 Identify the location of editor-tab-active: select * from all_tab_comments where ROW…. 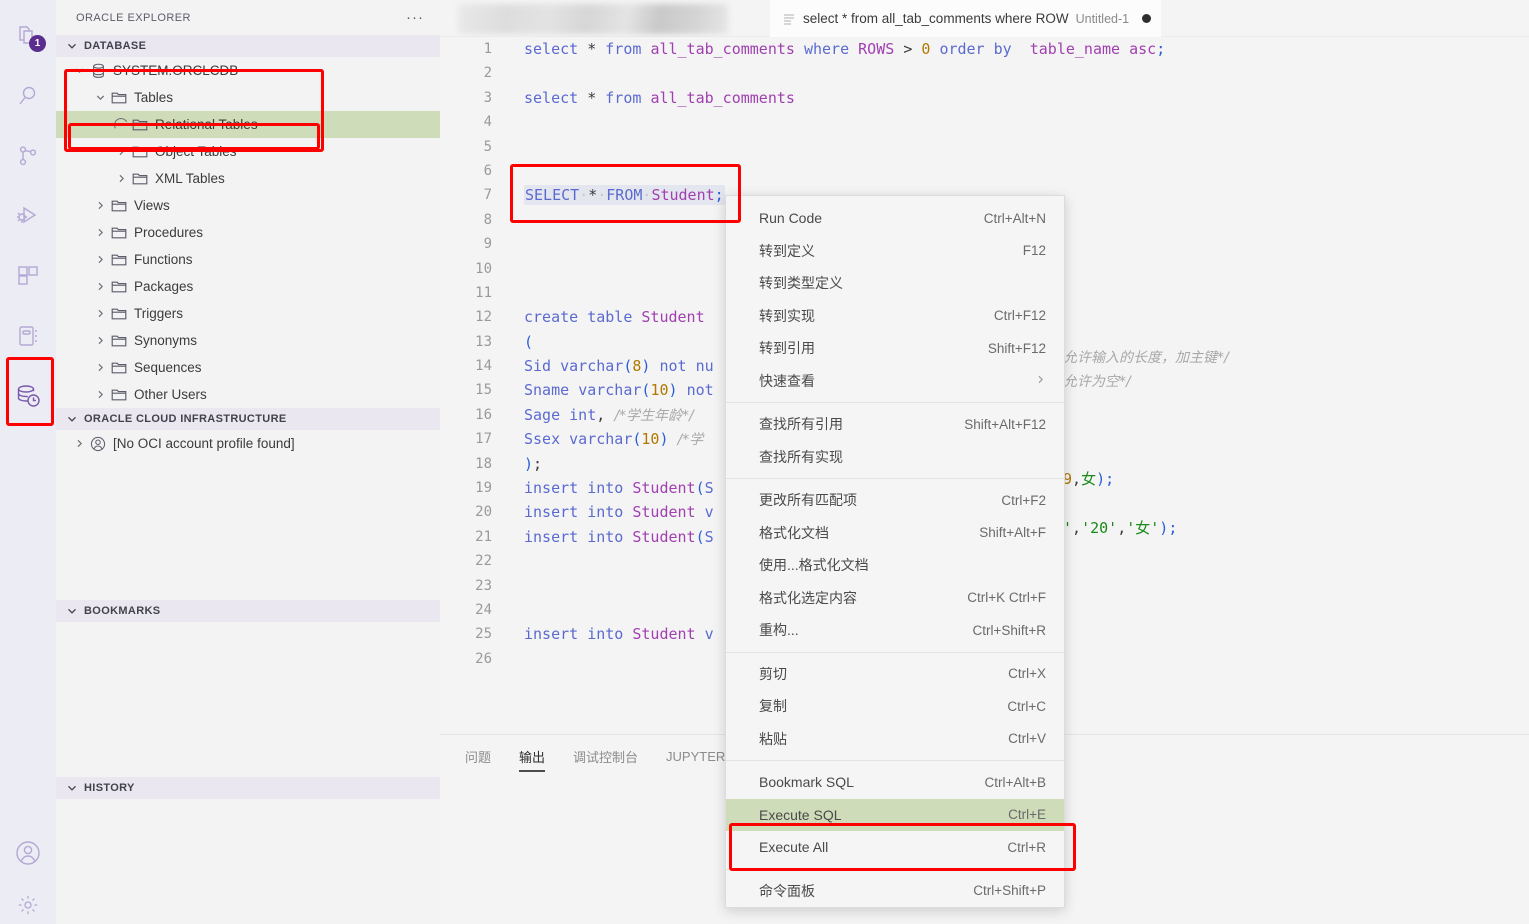
(966, 18).